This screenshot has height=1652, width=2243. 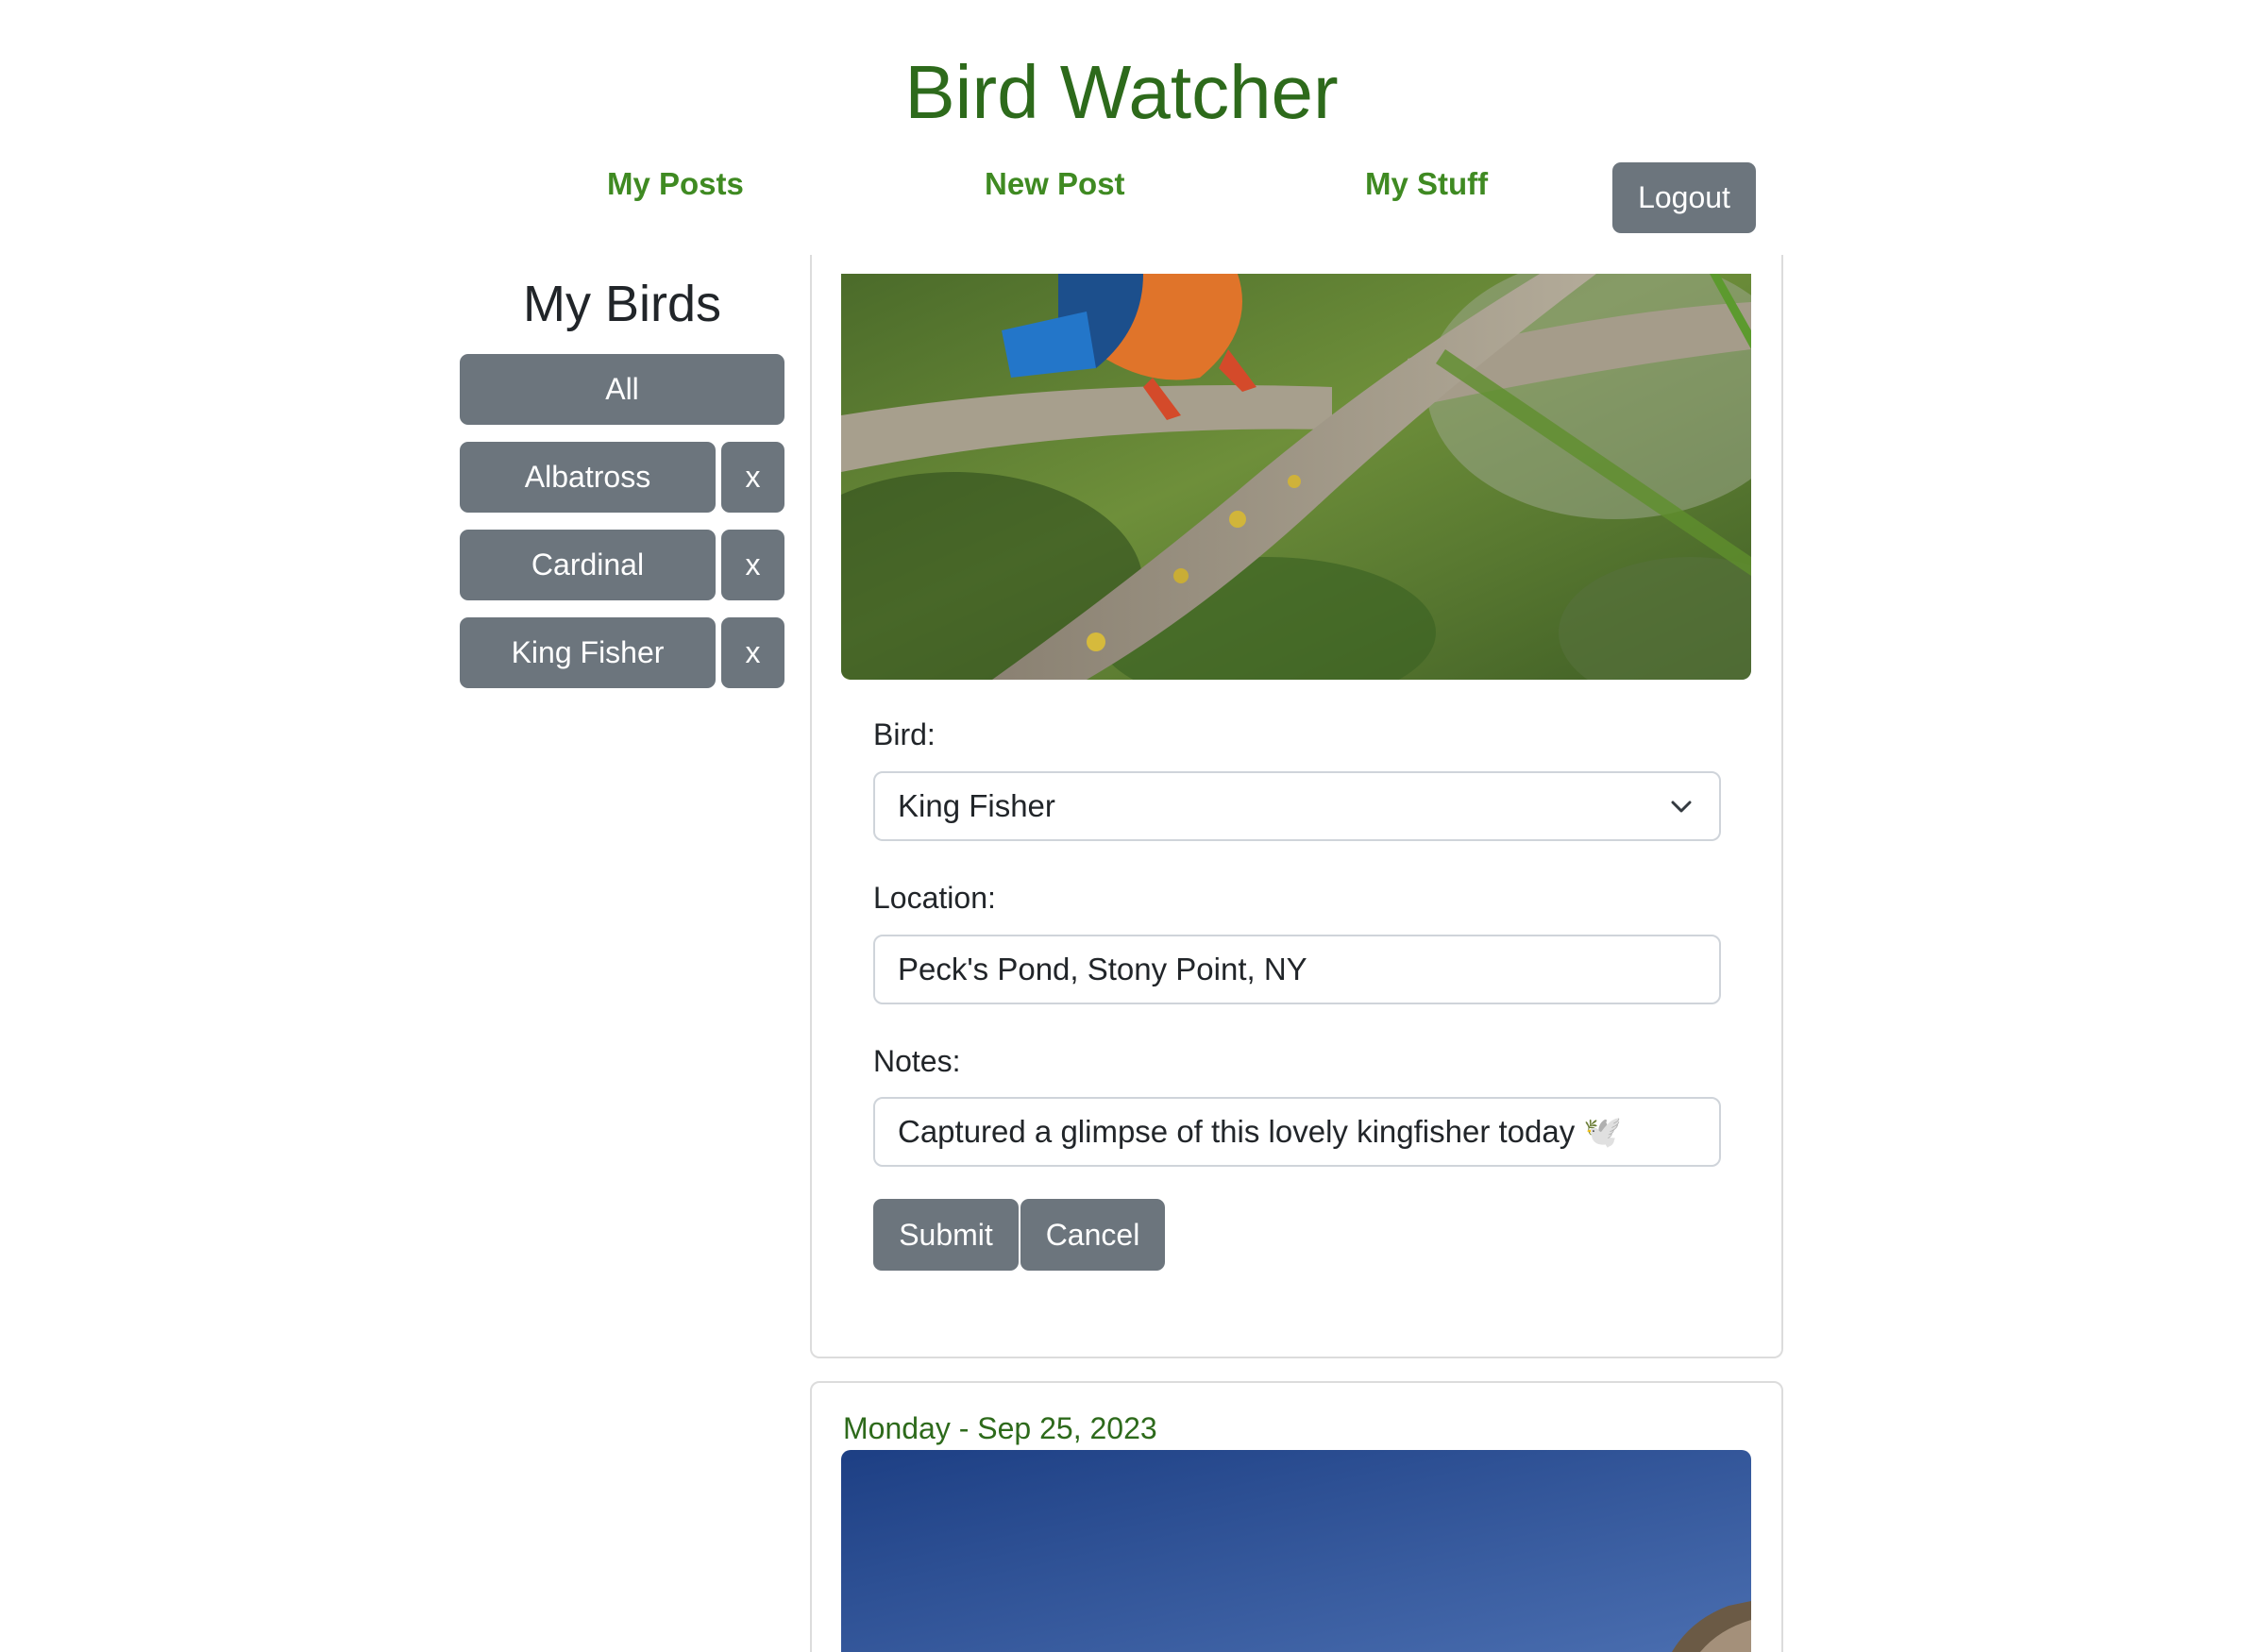 I want to click on filter-all-button: All, so click(x=622, y=389).